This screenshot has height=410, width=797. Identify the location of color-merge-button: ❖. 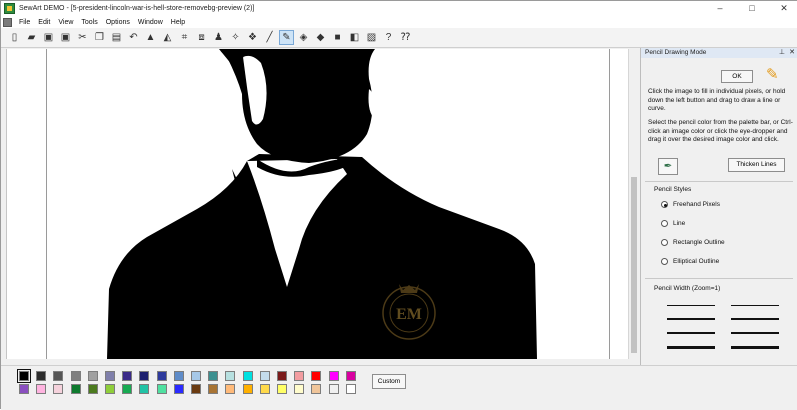
(252, 37).